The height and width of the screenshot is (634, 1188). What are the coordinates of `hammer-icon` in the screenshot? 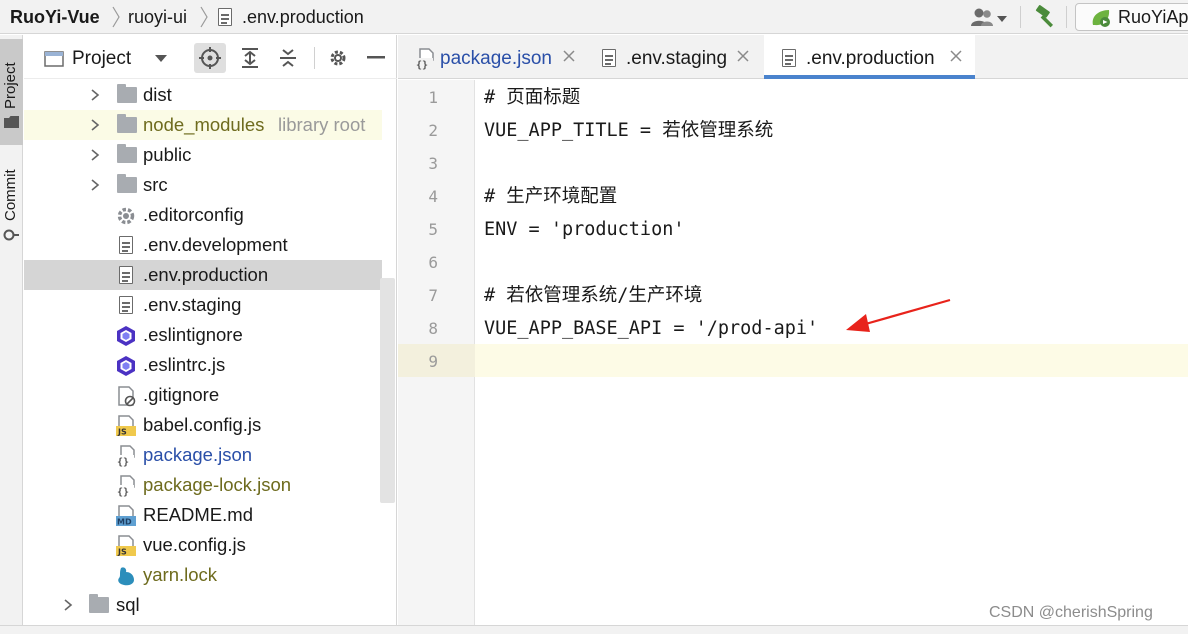 It's located at (1046, 17).